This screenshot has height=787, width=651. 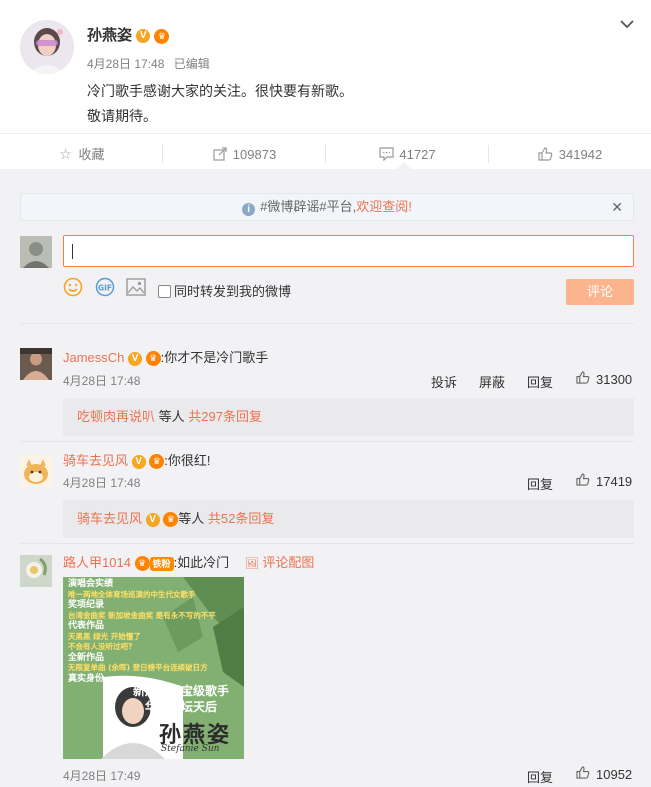 What do you see at coordinates (254, 154) in the screenshot?
I see `repost-count: 109873` at bounding box center [254, 154].